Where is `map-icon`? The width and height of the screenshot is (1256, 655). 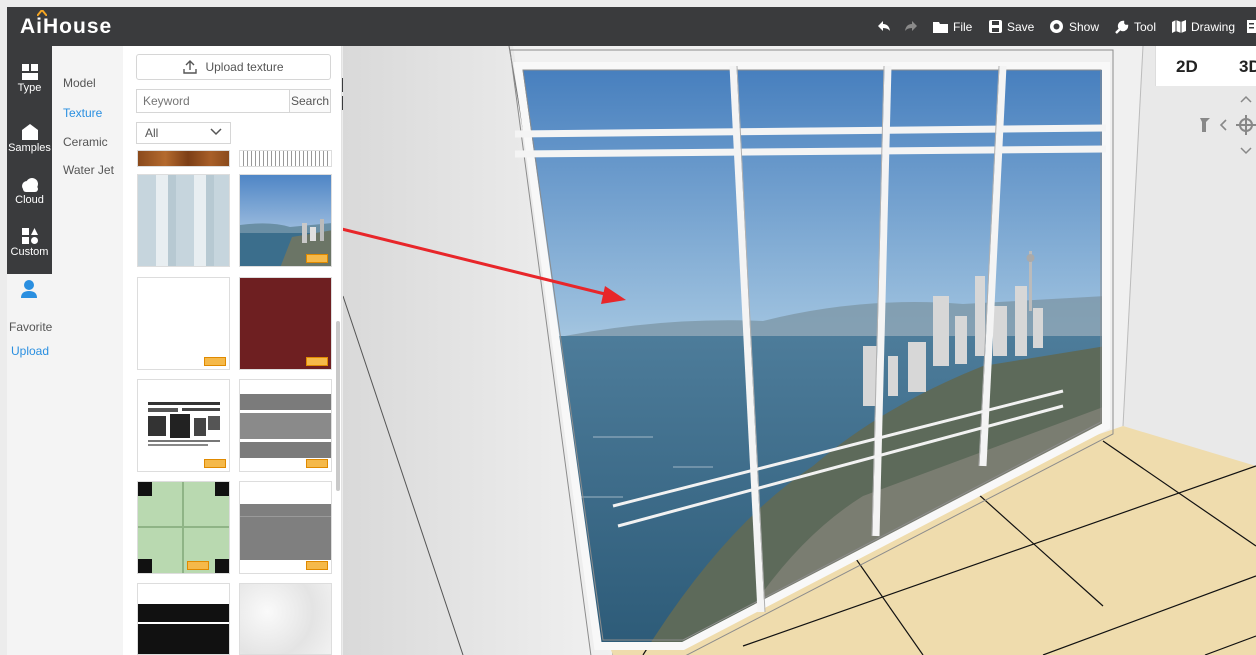
map-icon is located at coordinates (1179, 26).